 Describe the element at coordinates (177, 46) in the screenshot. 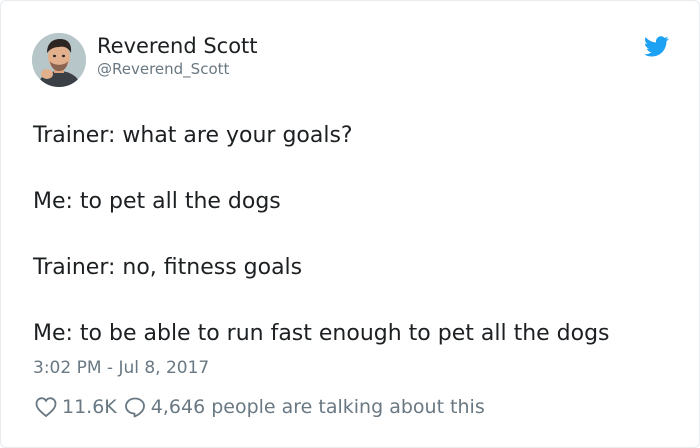

I see `display-name: Reverend Scott` at that location.